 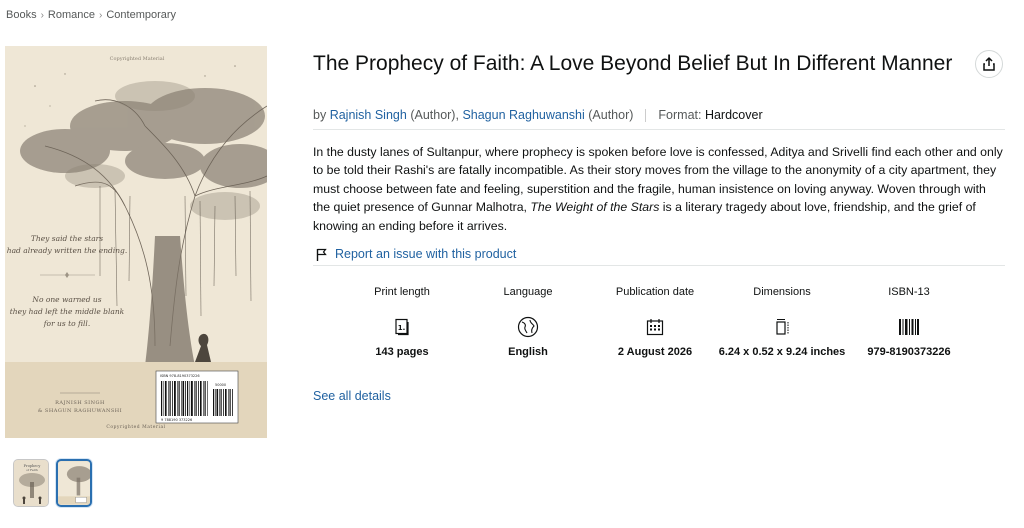 I want to click on by-label: by, so click(x=320, y=115).